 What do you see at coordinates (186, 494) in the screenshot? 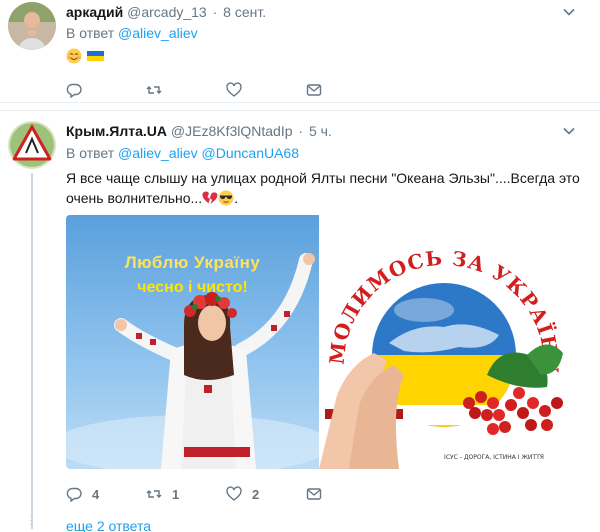
I see `retweet-button: 1` at bounding box center [186, 494].